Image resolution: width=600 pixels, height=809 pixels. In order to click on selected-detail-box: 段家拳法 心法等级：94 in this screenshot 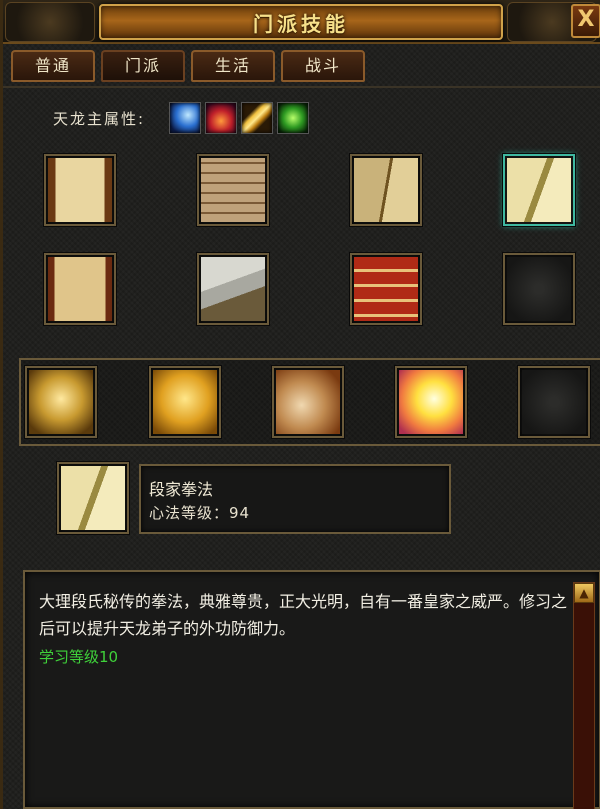, I will do `click(295, 499)`.